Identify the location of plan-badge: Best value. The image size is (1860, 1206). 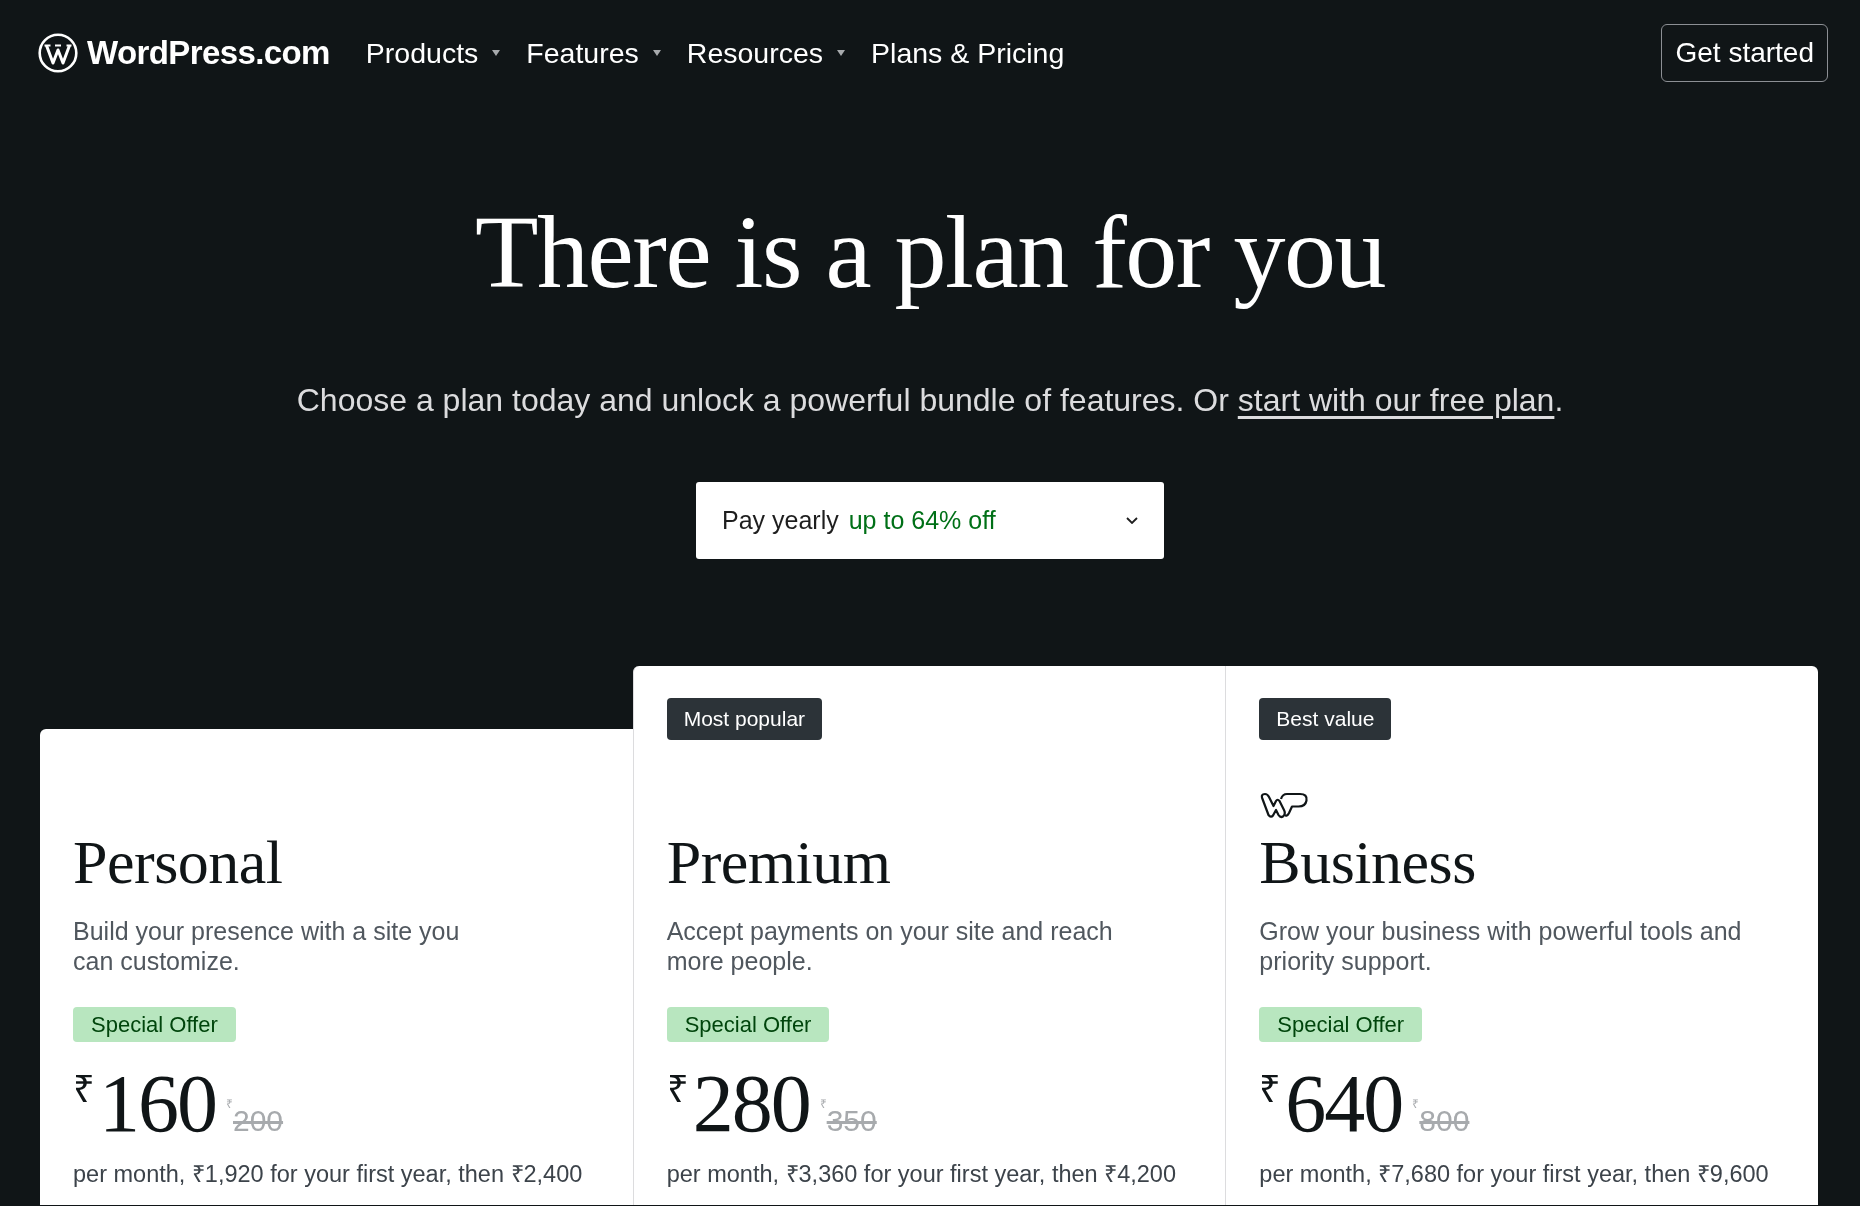
(1325, 719).